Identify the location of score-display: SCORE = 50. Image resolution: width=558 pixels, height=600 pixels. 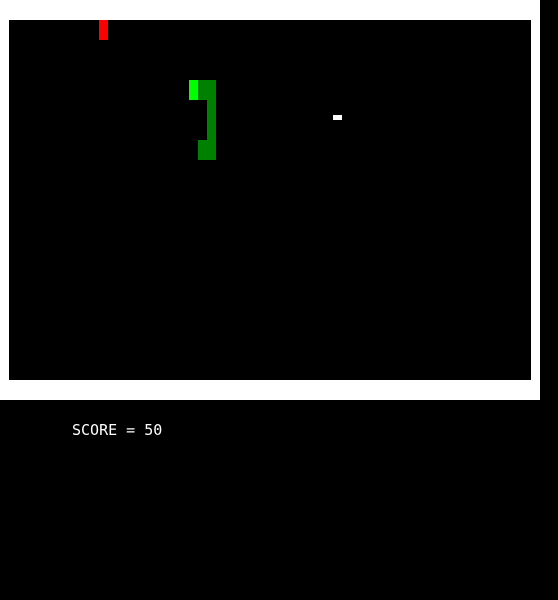
(117, 430).